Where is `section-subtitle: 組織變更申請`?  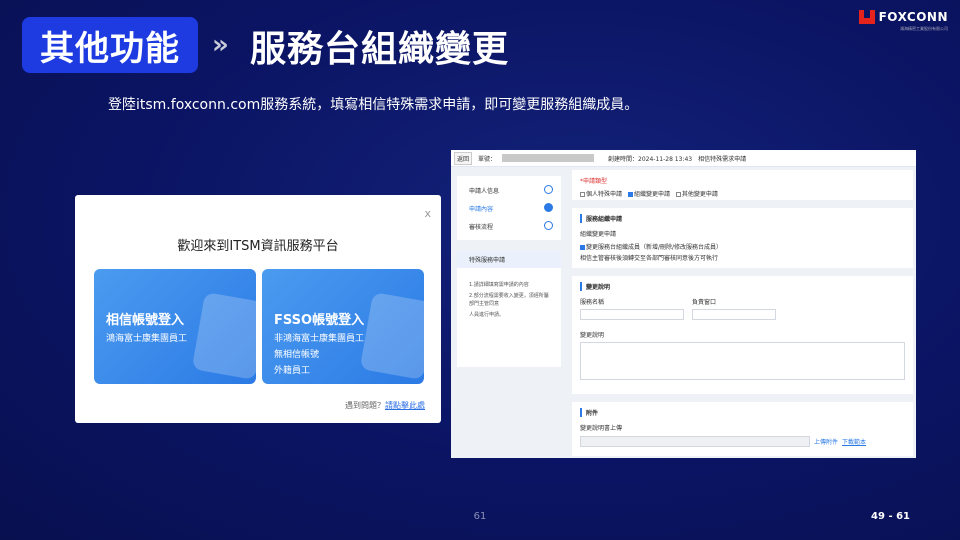
section-subtitle: 組織變更申請 is located at coordinates (598, 234).